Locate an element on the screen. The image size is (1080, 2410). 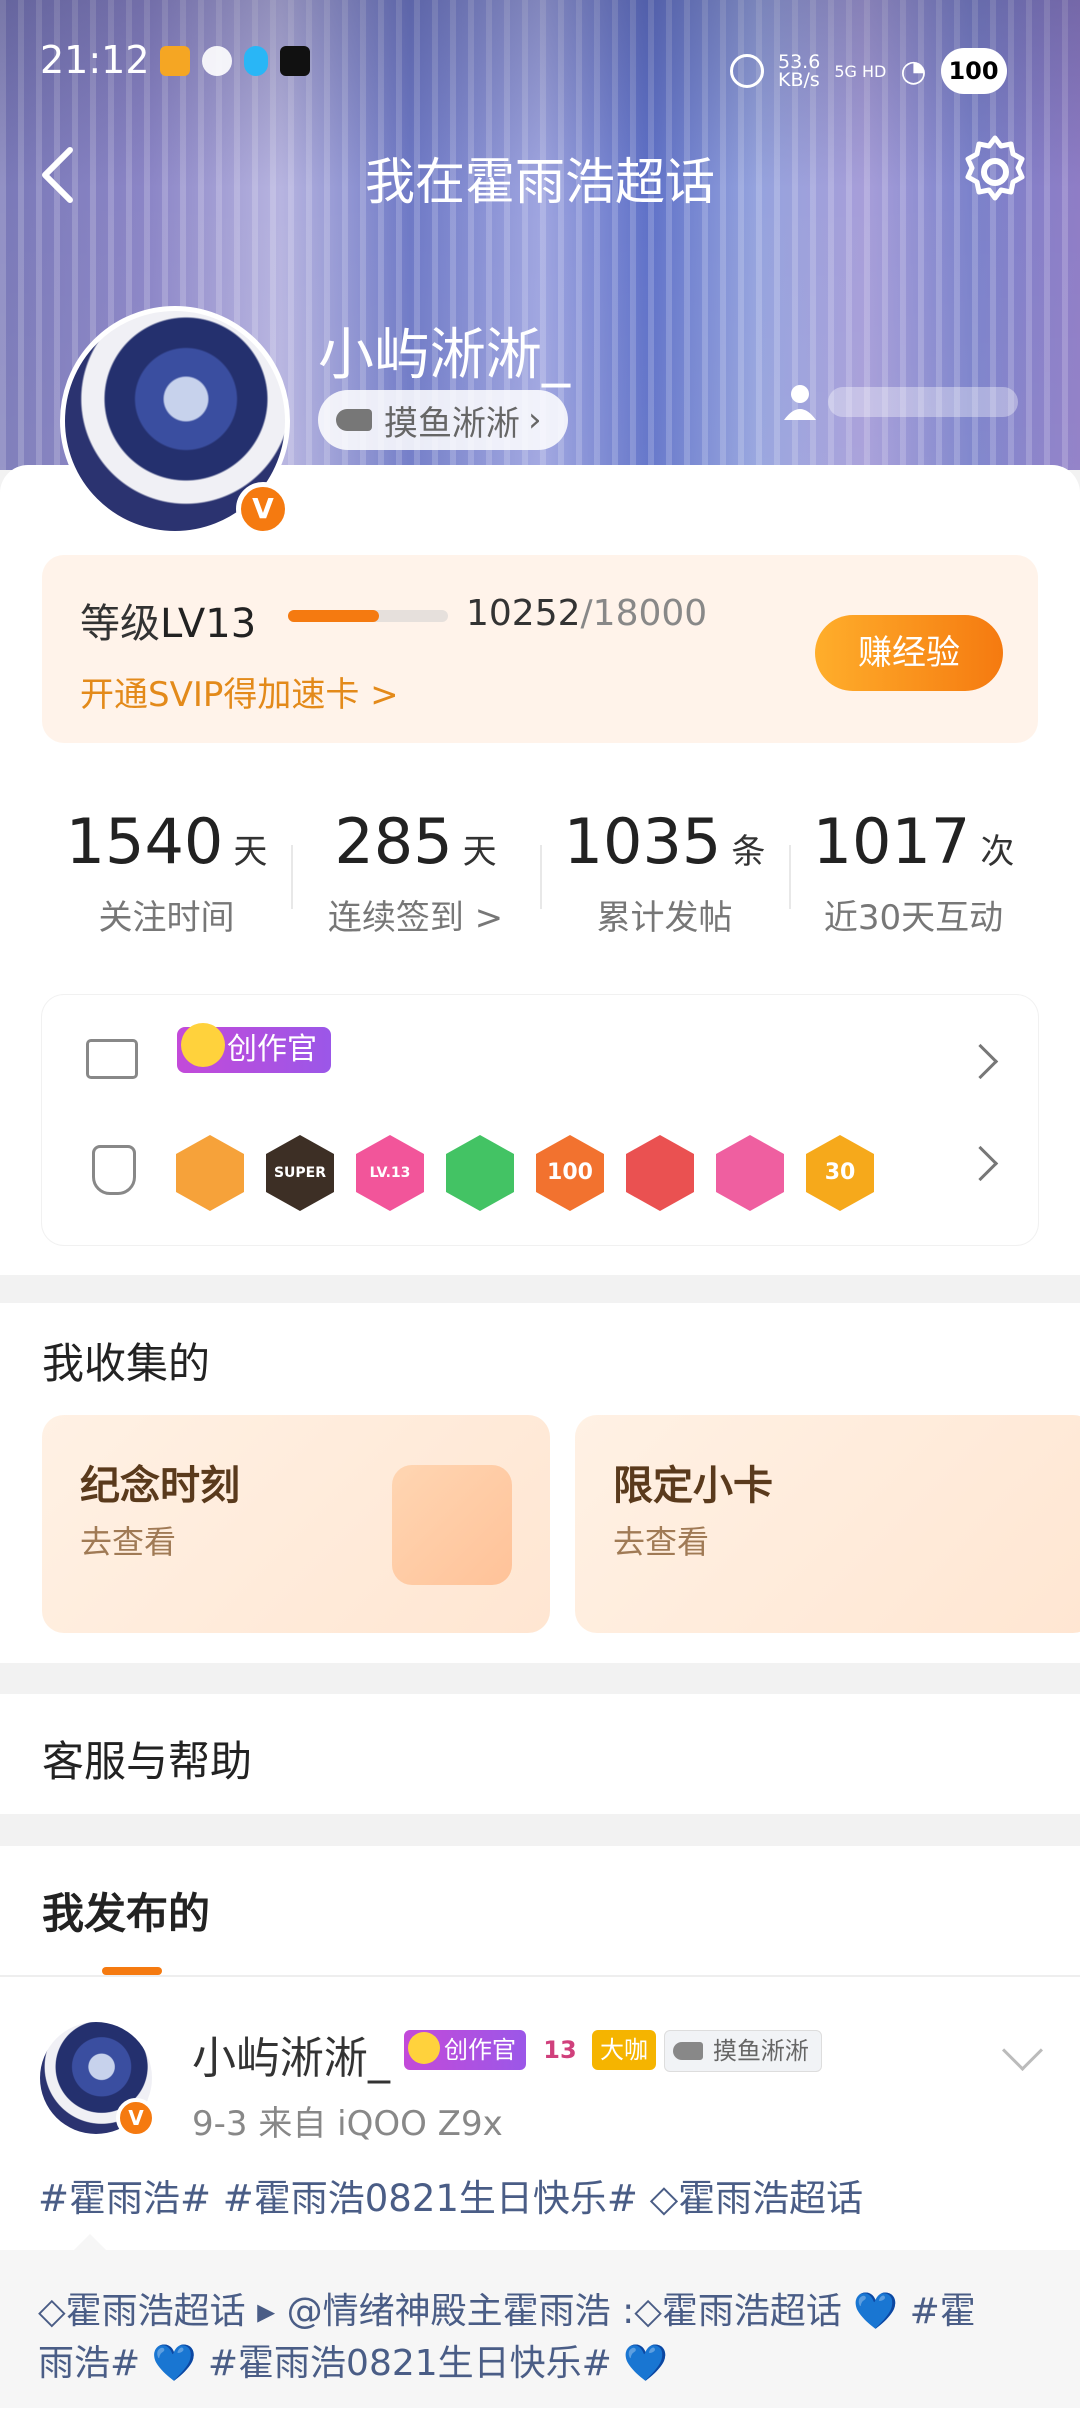
weibo-icon is located at coordinates (175, 61).